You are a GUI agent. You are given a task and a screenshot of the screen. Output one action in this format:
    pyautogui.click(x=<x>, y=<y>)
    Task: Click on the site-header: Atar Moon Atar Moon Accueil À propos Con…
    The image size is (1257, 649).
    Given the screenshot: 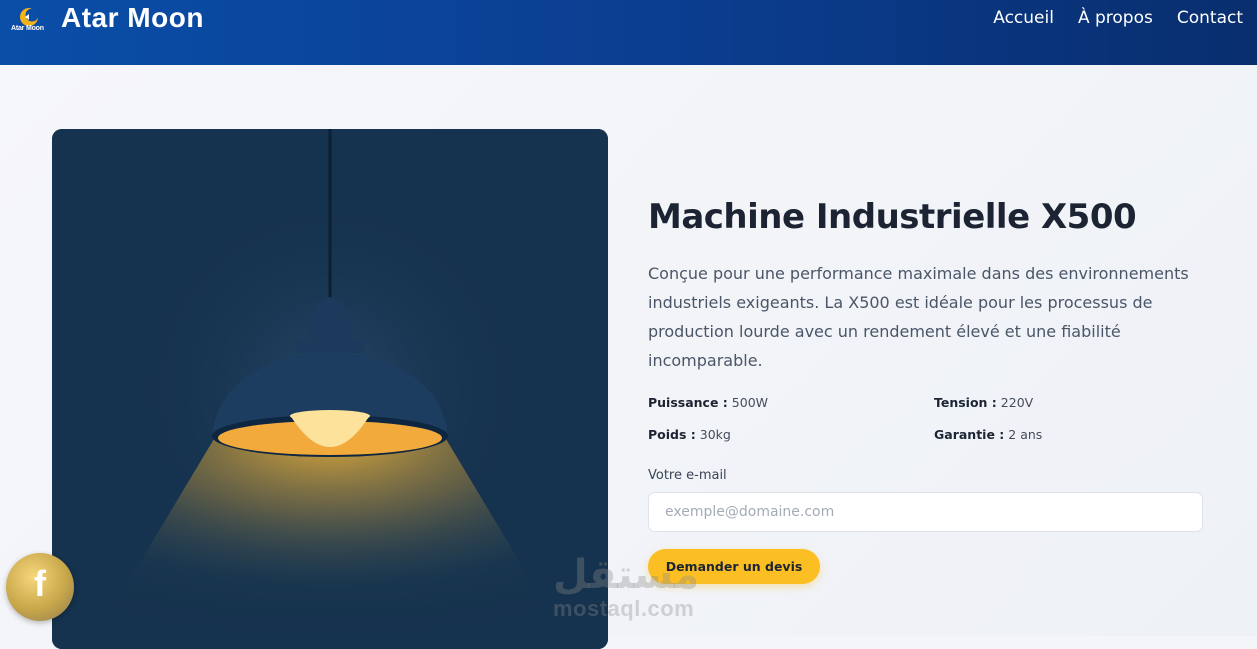 What is the action you would take?
    pyautogui.click(x=628, y=32)
    